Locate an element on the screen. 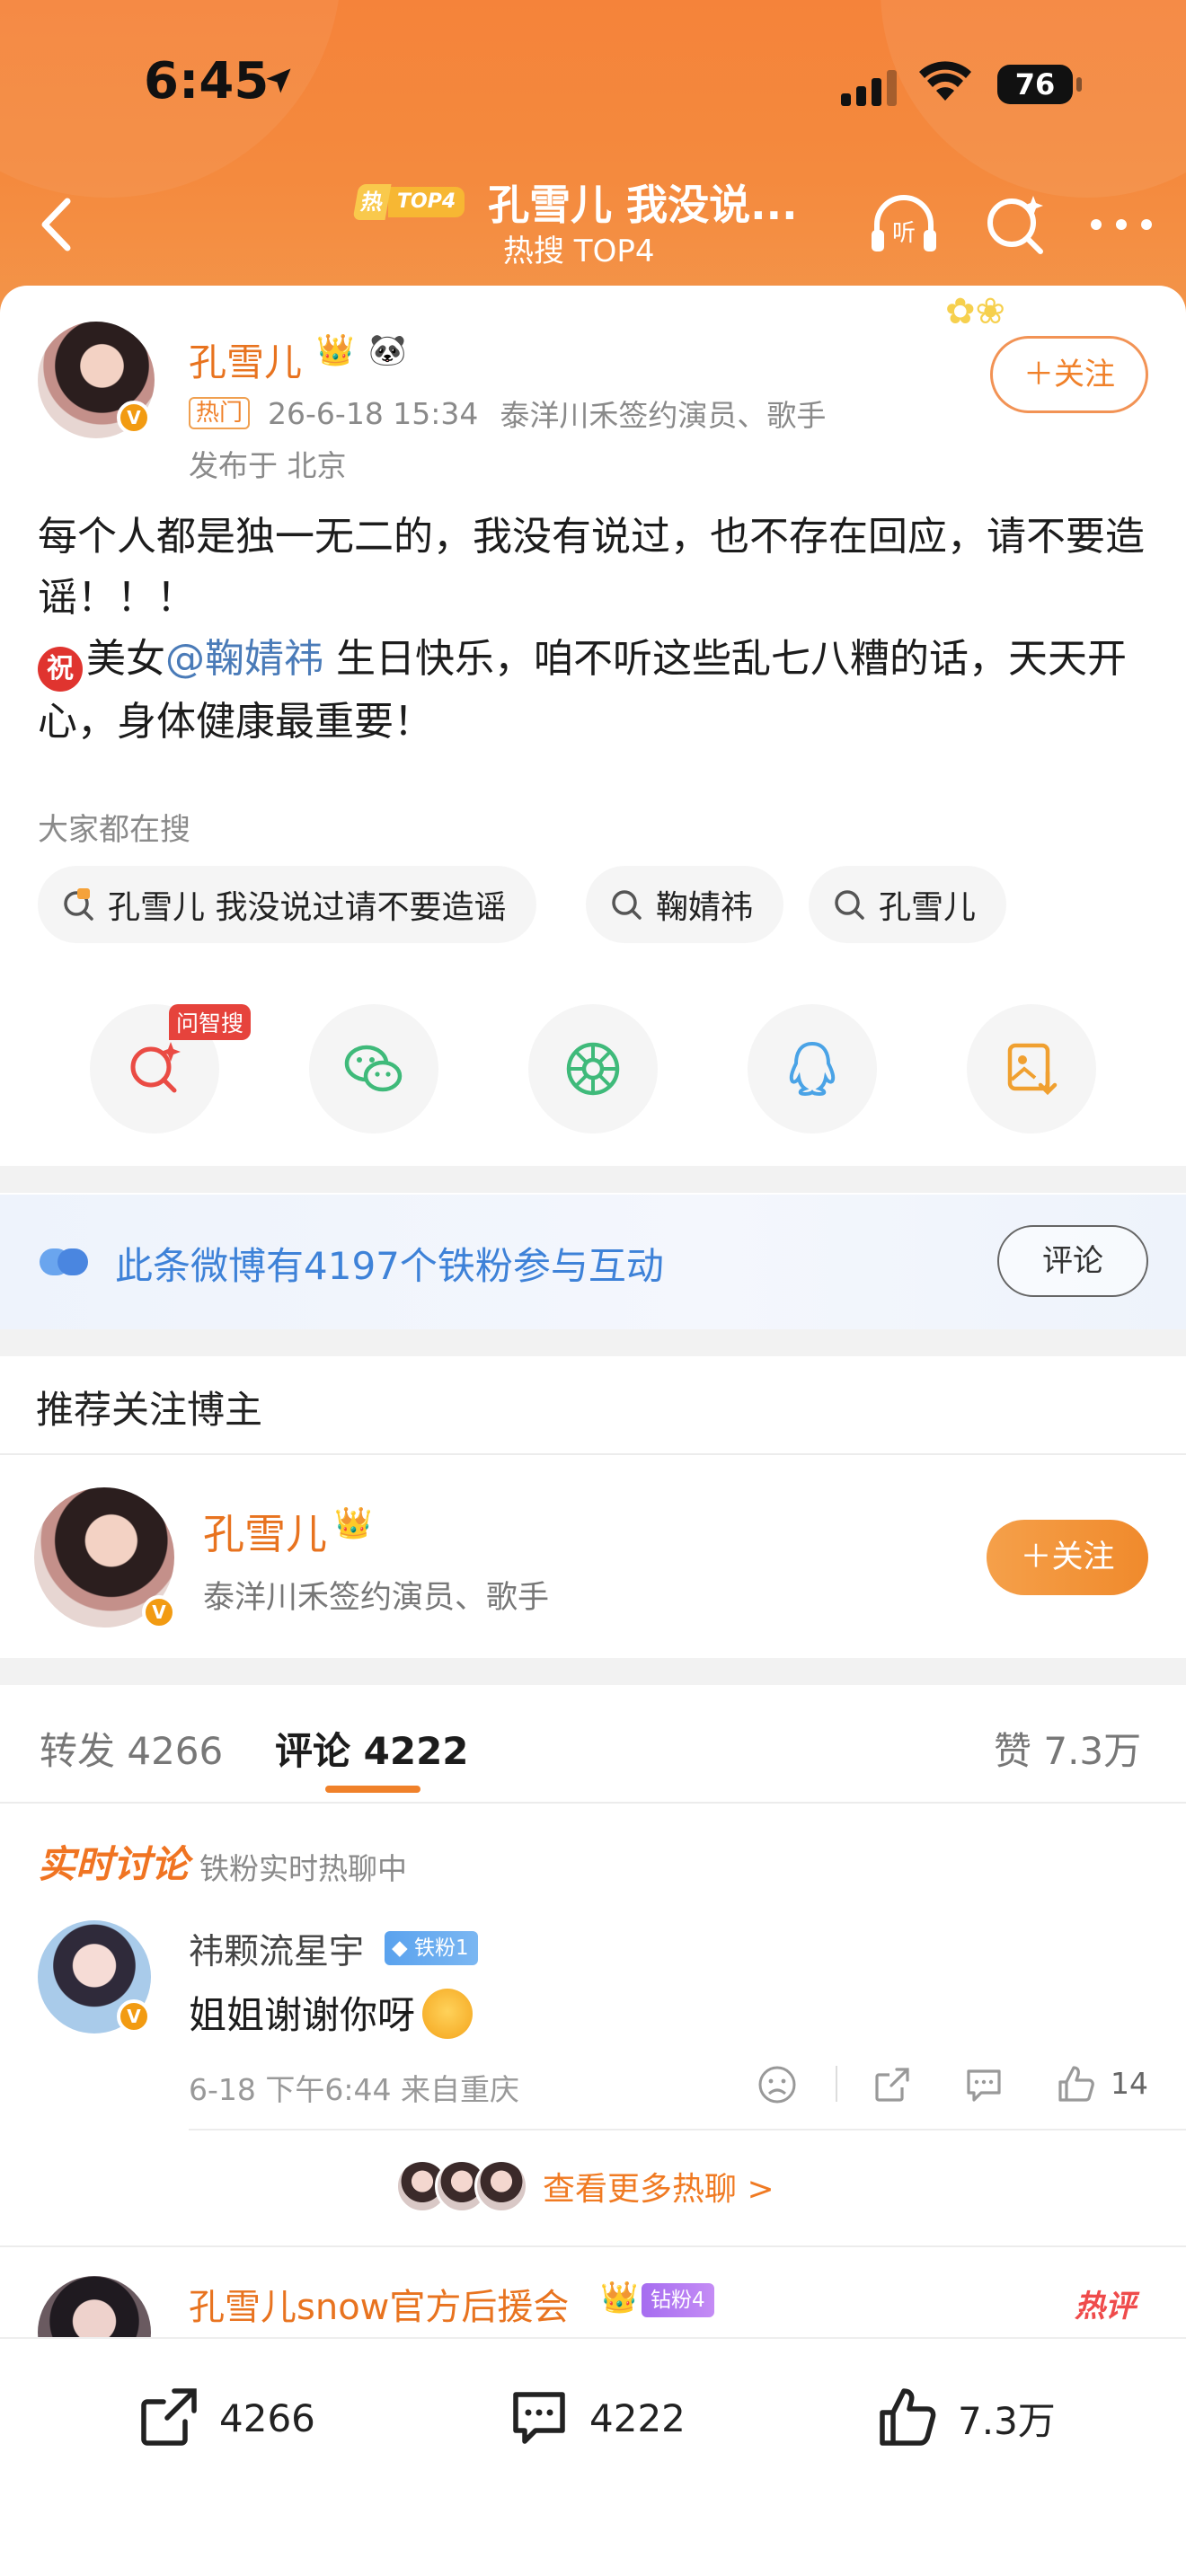 The width and height of the screenshot is (1186, 2576). nav-subtitle: 热搜 TOP4 is located at coordinates (579, 251).